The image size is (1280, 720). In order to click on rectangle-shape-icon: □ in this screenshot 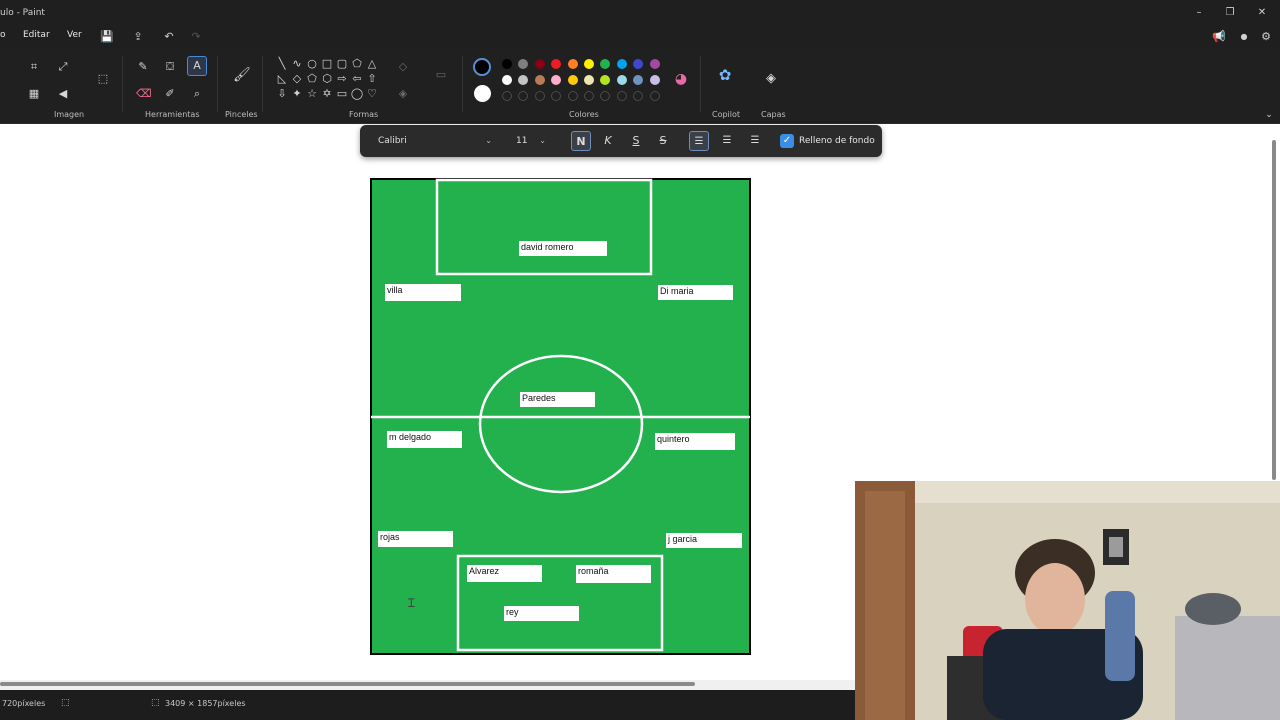, I will do `click(327, 64)`.